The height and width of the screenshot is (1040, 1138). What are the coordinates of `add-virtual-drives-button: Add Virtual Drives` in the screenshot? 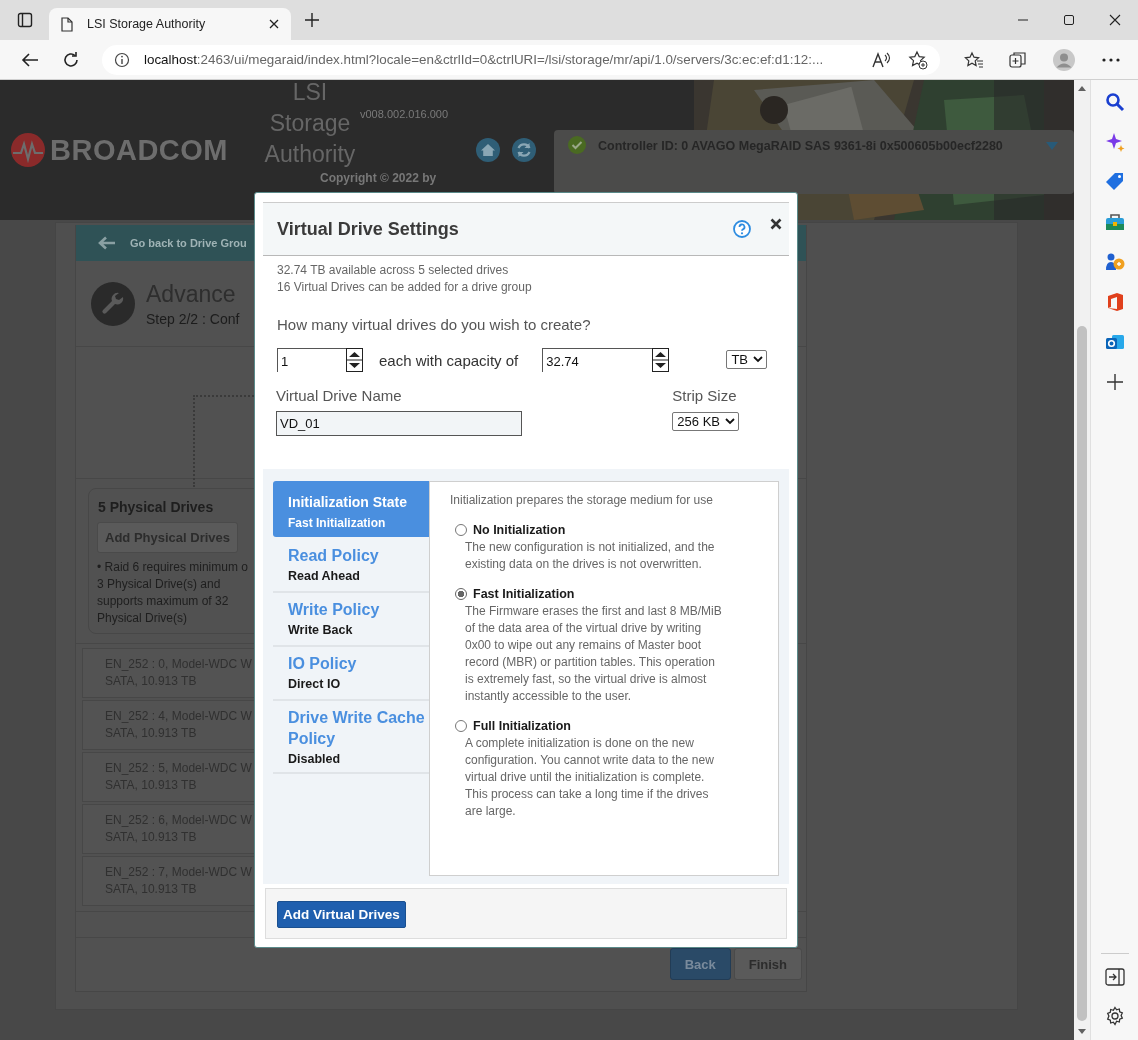 It's located at (341, 914).